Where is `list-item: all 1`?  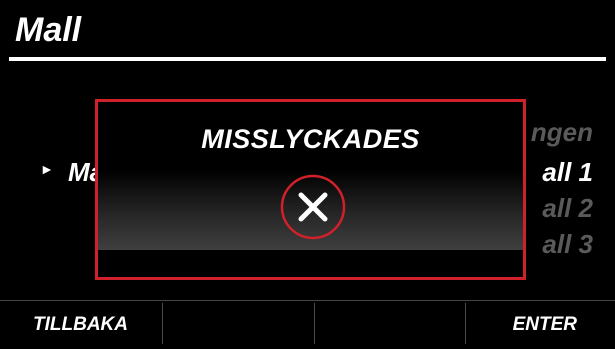 list-item: all 1 is located at coordinates (567, 172).